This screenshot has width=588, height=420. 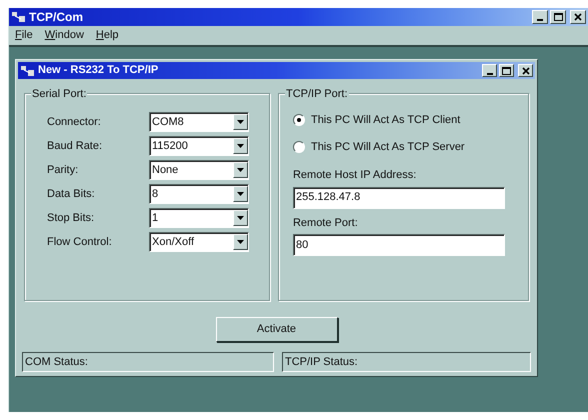 What do you see at coordinates (406, 362) in the screenshot?
I see `status-panel: TCP/IP Status:` at bounding box center [406, 362].